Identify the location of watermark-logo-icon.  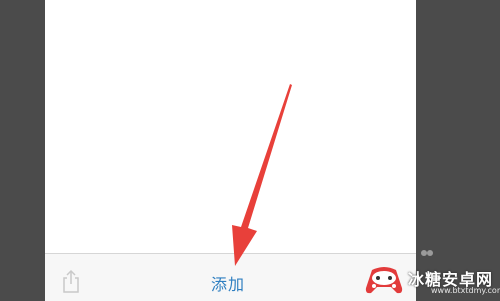
(384, 280).